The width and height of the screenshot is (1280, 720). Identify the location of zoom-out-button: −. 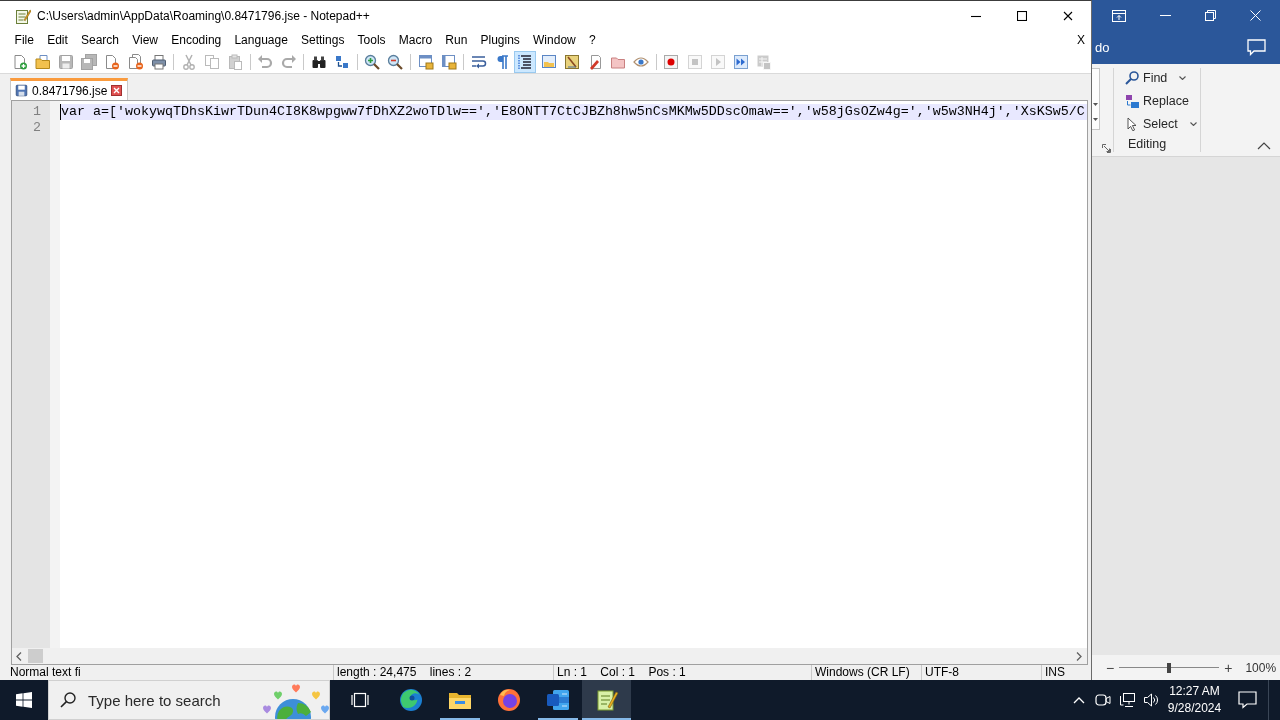
(1110, 667).